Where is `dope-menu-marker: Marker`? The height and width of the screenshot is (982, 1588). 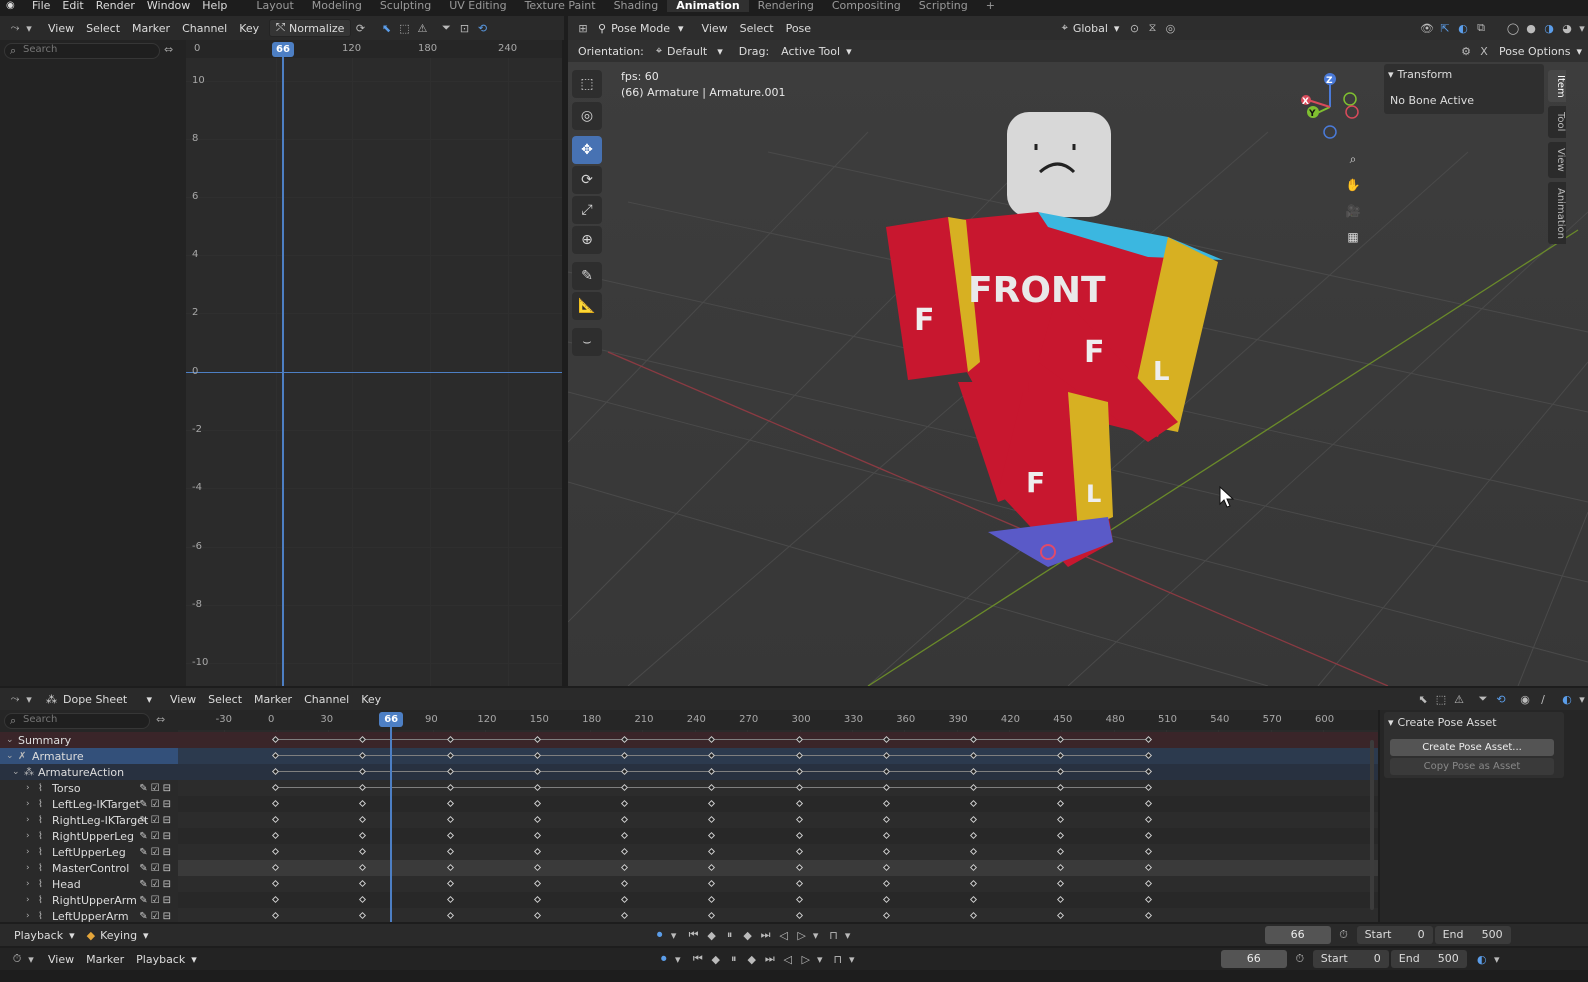
dope-menu-marker: Marker is located at coordinates (273, 699).